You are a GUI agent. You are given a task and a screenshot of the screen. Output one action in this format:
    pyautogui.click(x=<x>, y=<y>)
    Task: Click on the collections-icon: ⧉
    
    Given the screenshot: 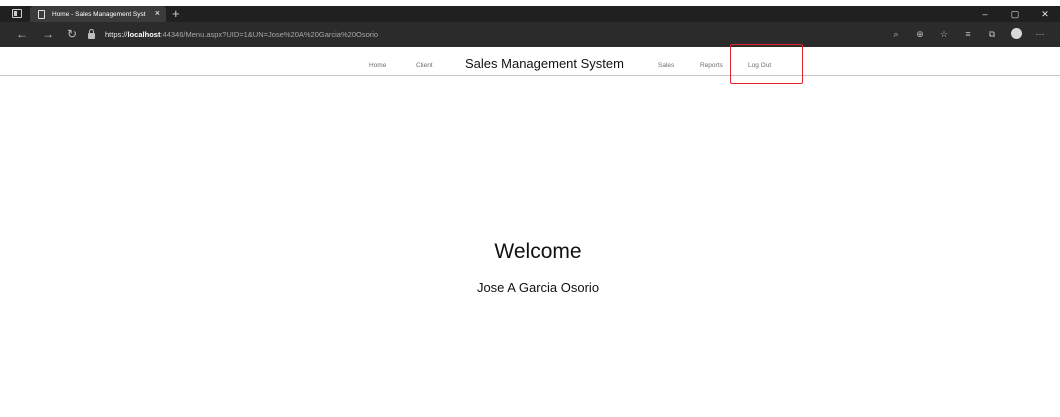 What is the action you would take?
    pyautogui.click(x=992, y=34)
    